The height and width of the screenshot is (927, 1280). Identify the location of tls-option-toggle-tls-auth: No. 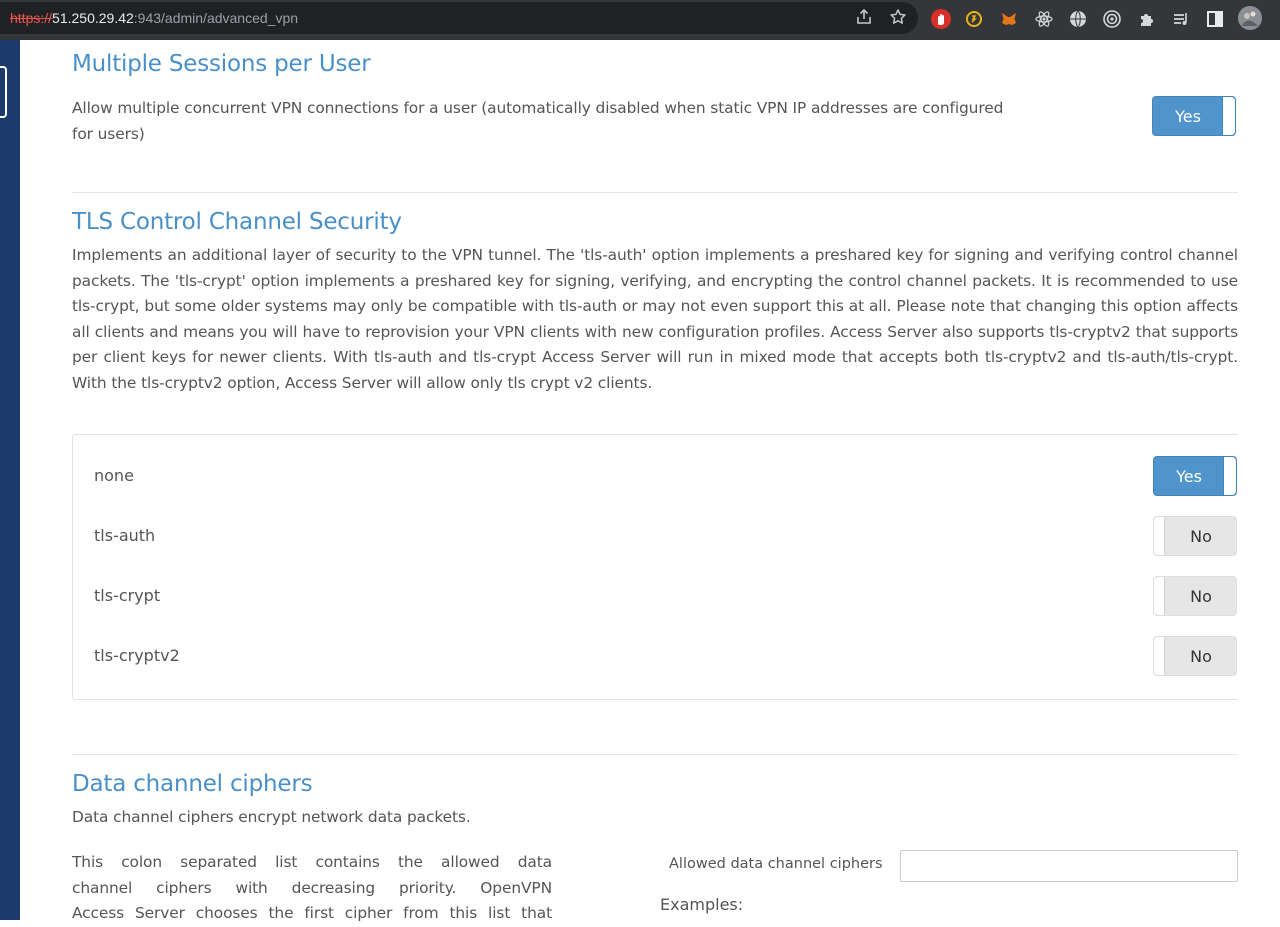
(1195, 536).